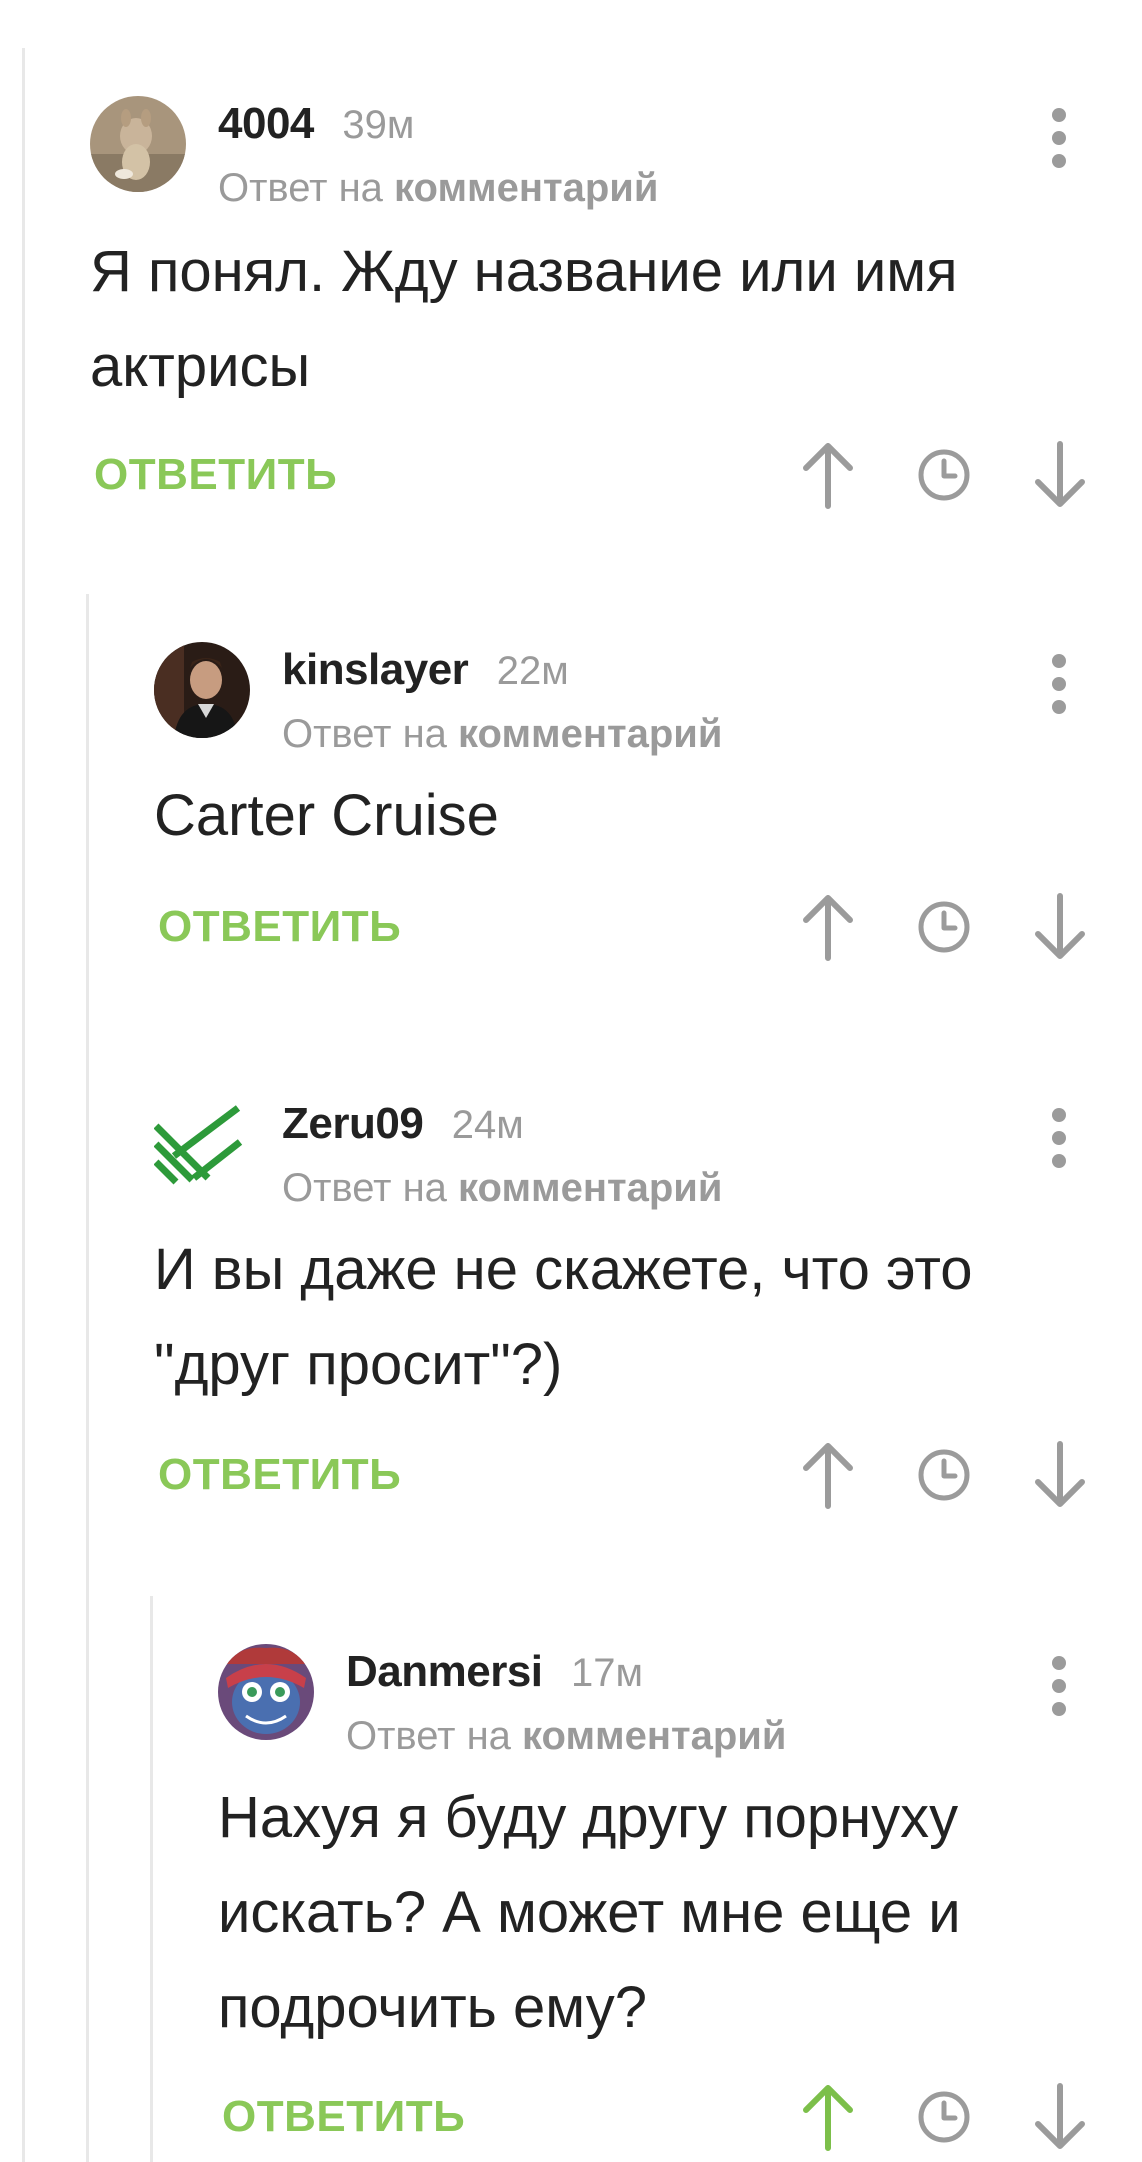 Image resolution: width=1142 pixels, height=2162 pixels. What do you see at coordinates (444, 1671) in the screenshot?
I see `username: Danmersi` at bounding box center [444, 1671].